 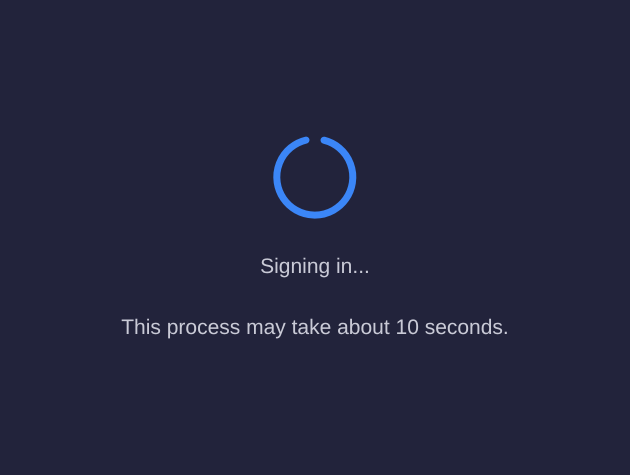 I want to click on loading-spinner-icon, so click(x=315, y=177).